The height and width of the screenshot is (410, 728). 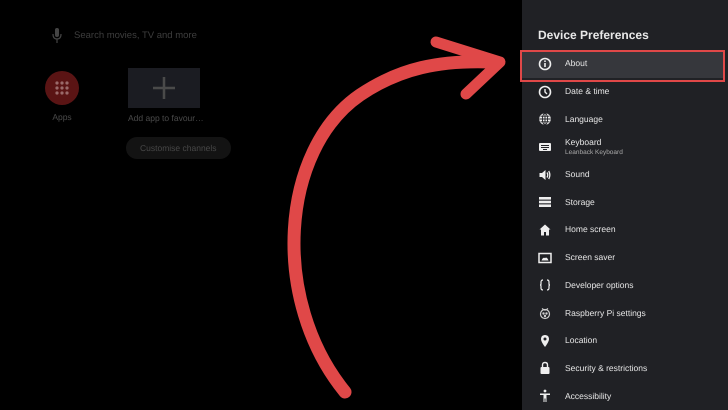 What do you see at coordinates (545, 341) in the screenshot?
I see `location-pin-icon` at bounding box center [545, 341].